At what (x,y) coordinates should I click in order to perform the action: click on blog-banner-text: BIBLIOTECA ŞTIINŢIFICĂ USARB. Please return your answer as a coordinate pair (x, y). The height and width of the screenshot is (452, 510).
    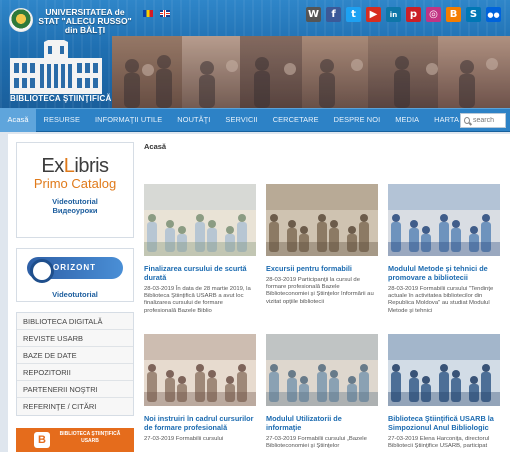
    Looking at the image, I should click on (90, 437).